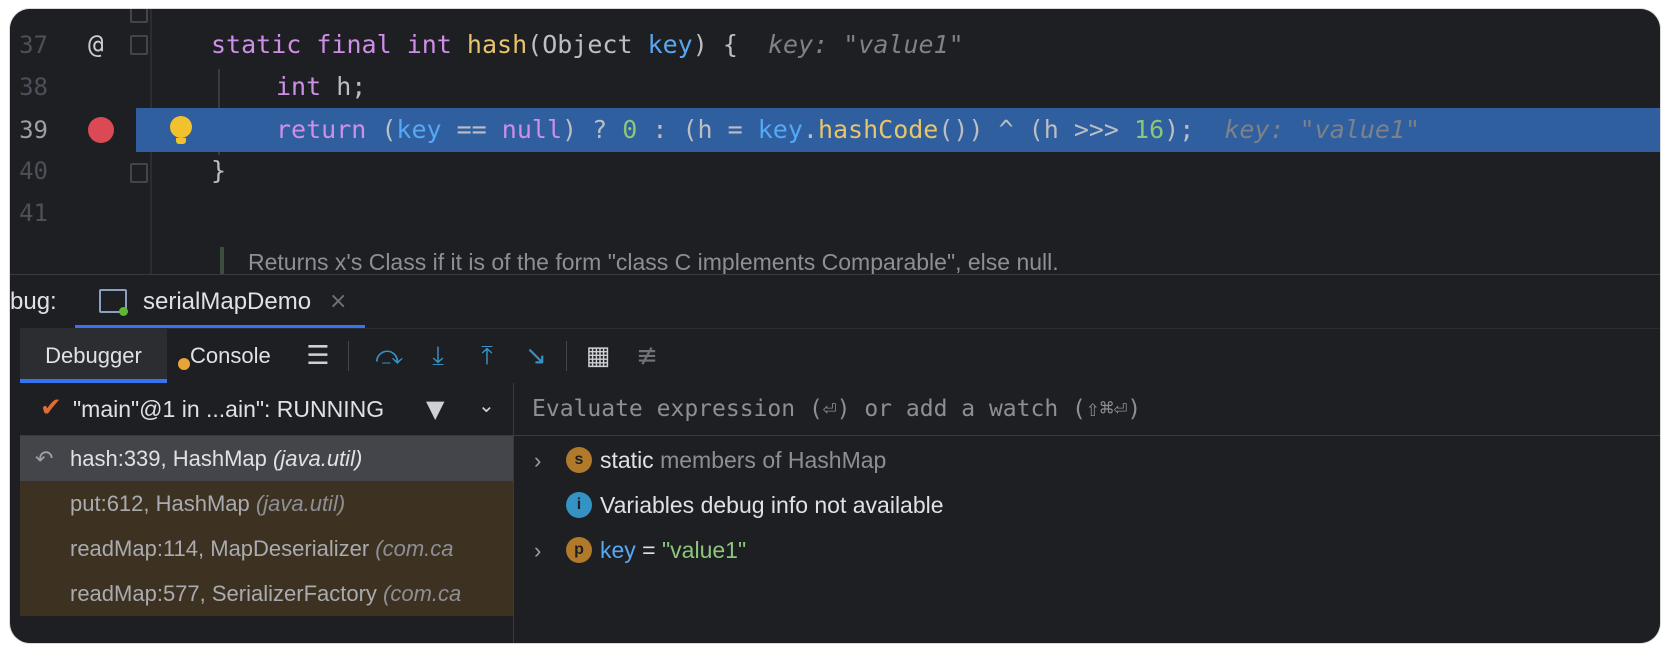 This screenshot has height=652, width=1670. What do you see at coordinates (579, 550) in the screenshot?
I see `parameter-badge-icon: p` at bounding box center [579, 550].